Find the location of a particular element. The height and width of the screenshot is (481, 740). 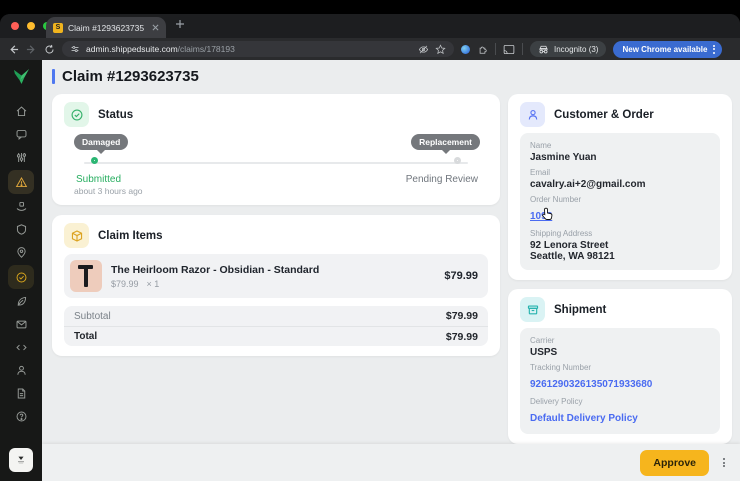

sidebar-item-home is located at coordinates (21, 111).